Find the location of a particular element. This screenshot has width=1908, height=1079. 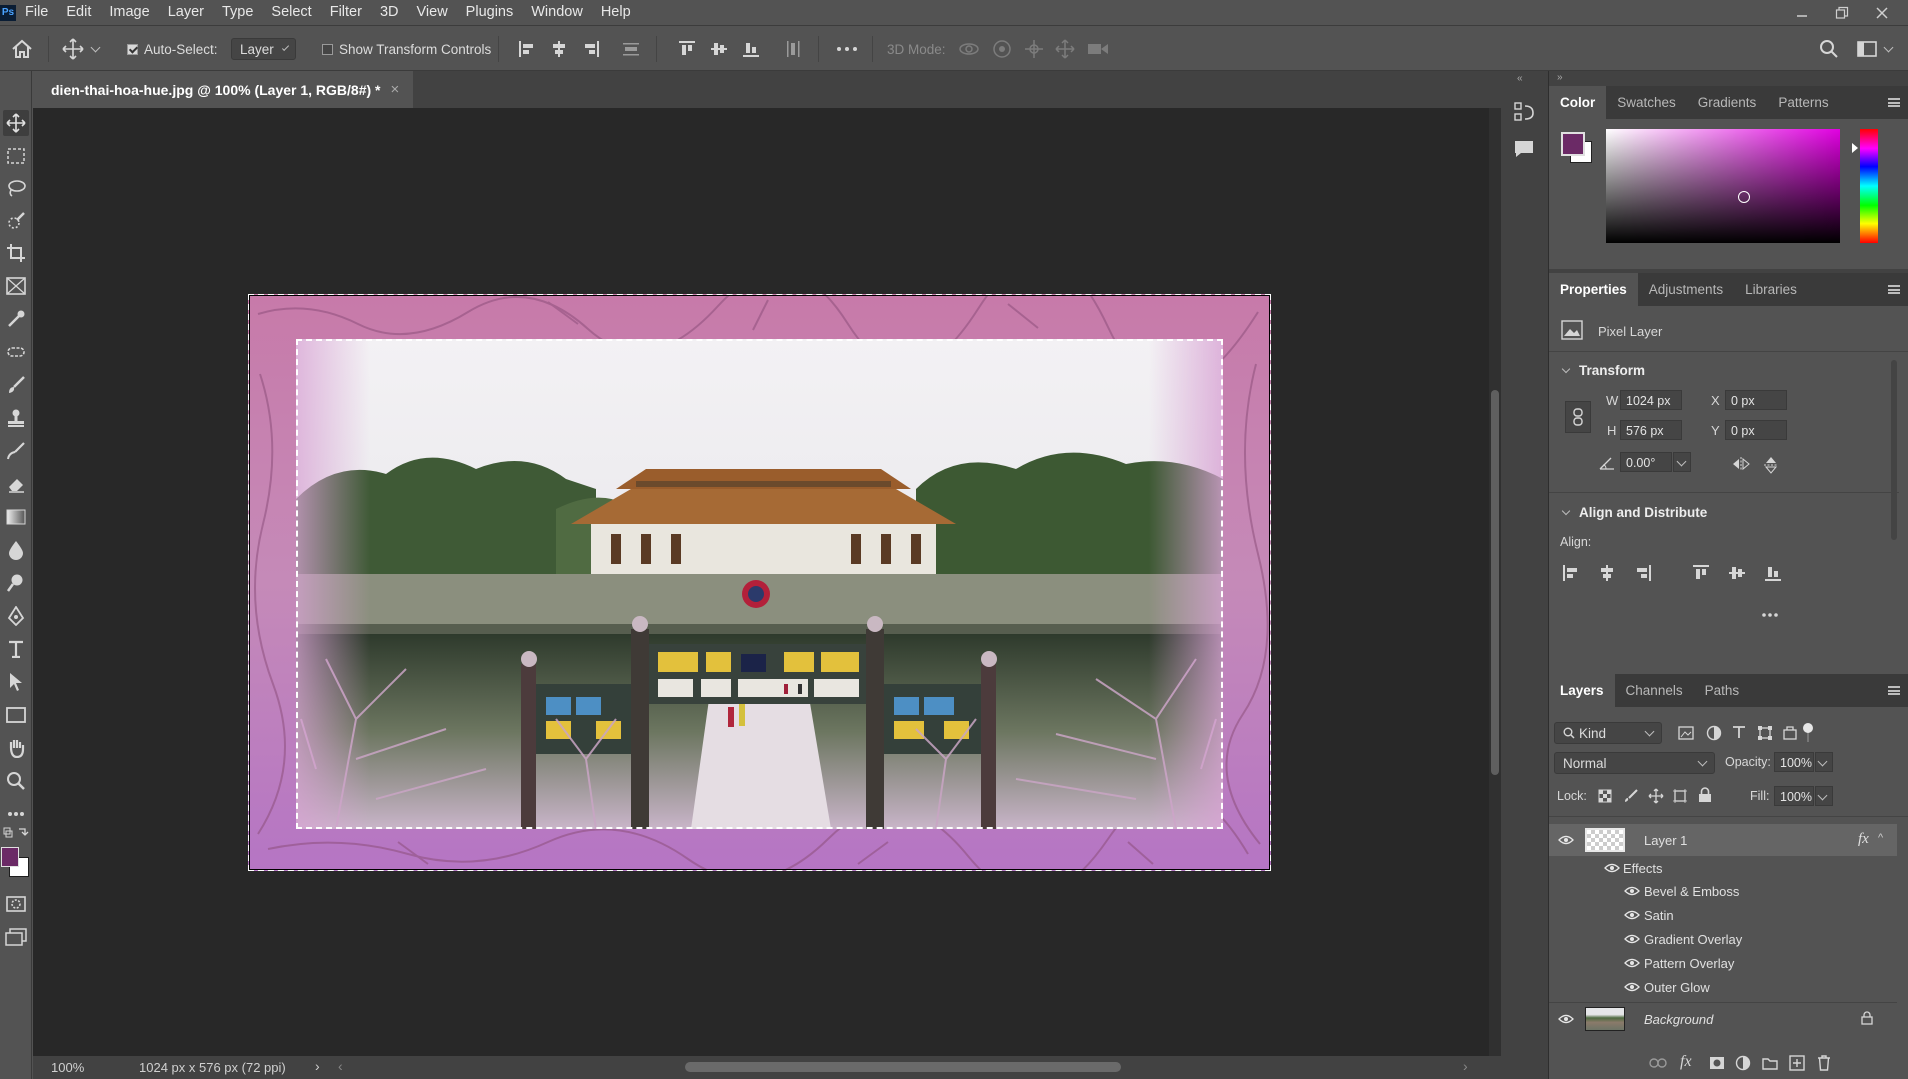

lasso-tool-icon is located at coordinates (16, 188).